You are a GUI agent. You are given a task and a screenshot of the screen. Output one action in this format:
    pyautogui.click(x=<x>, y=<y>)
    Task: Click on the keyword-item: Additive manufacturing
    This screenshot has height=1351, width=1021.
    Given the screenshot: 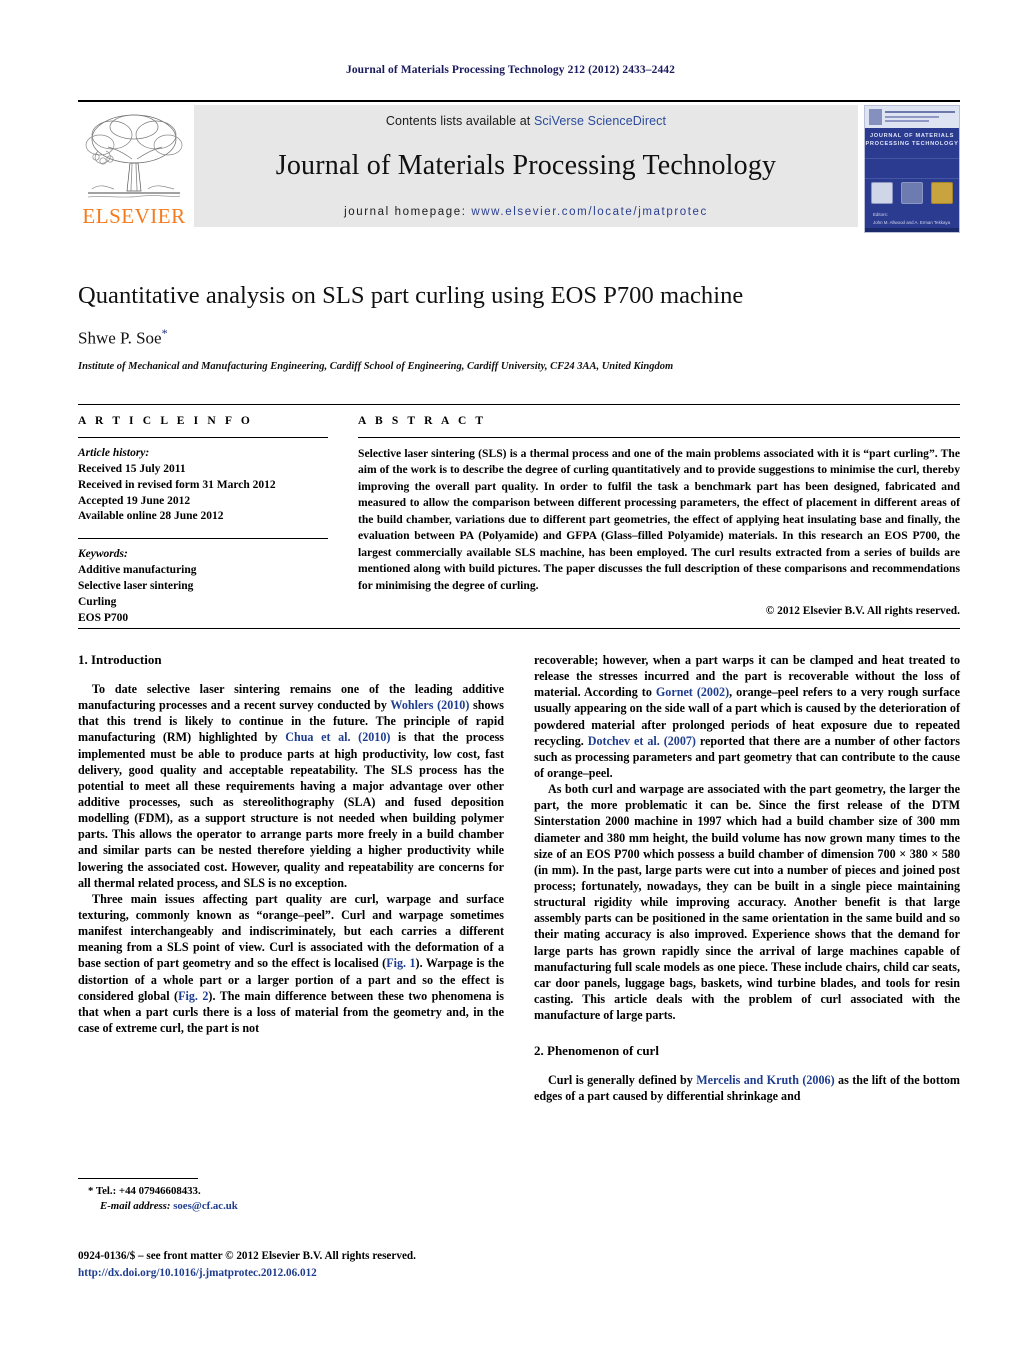 What is the action you would take?
    pyautogui.click(x=137, y=570)
    